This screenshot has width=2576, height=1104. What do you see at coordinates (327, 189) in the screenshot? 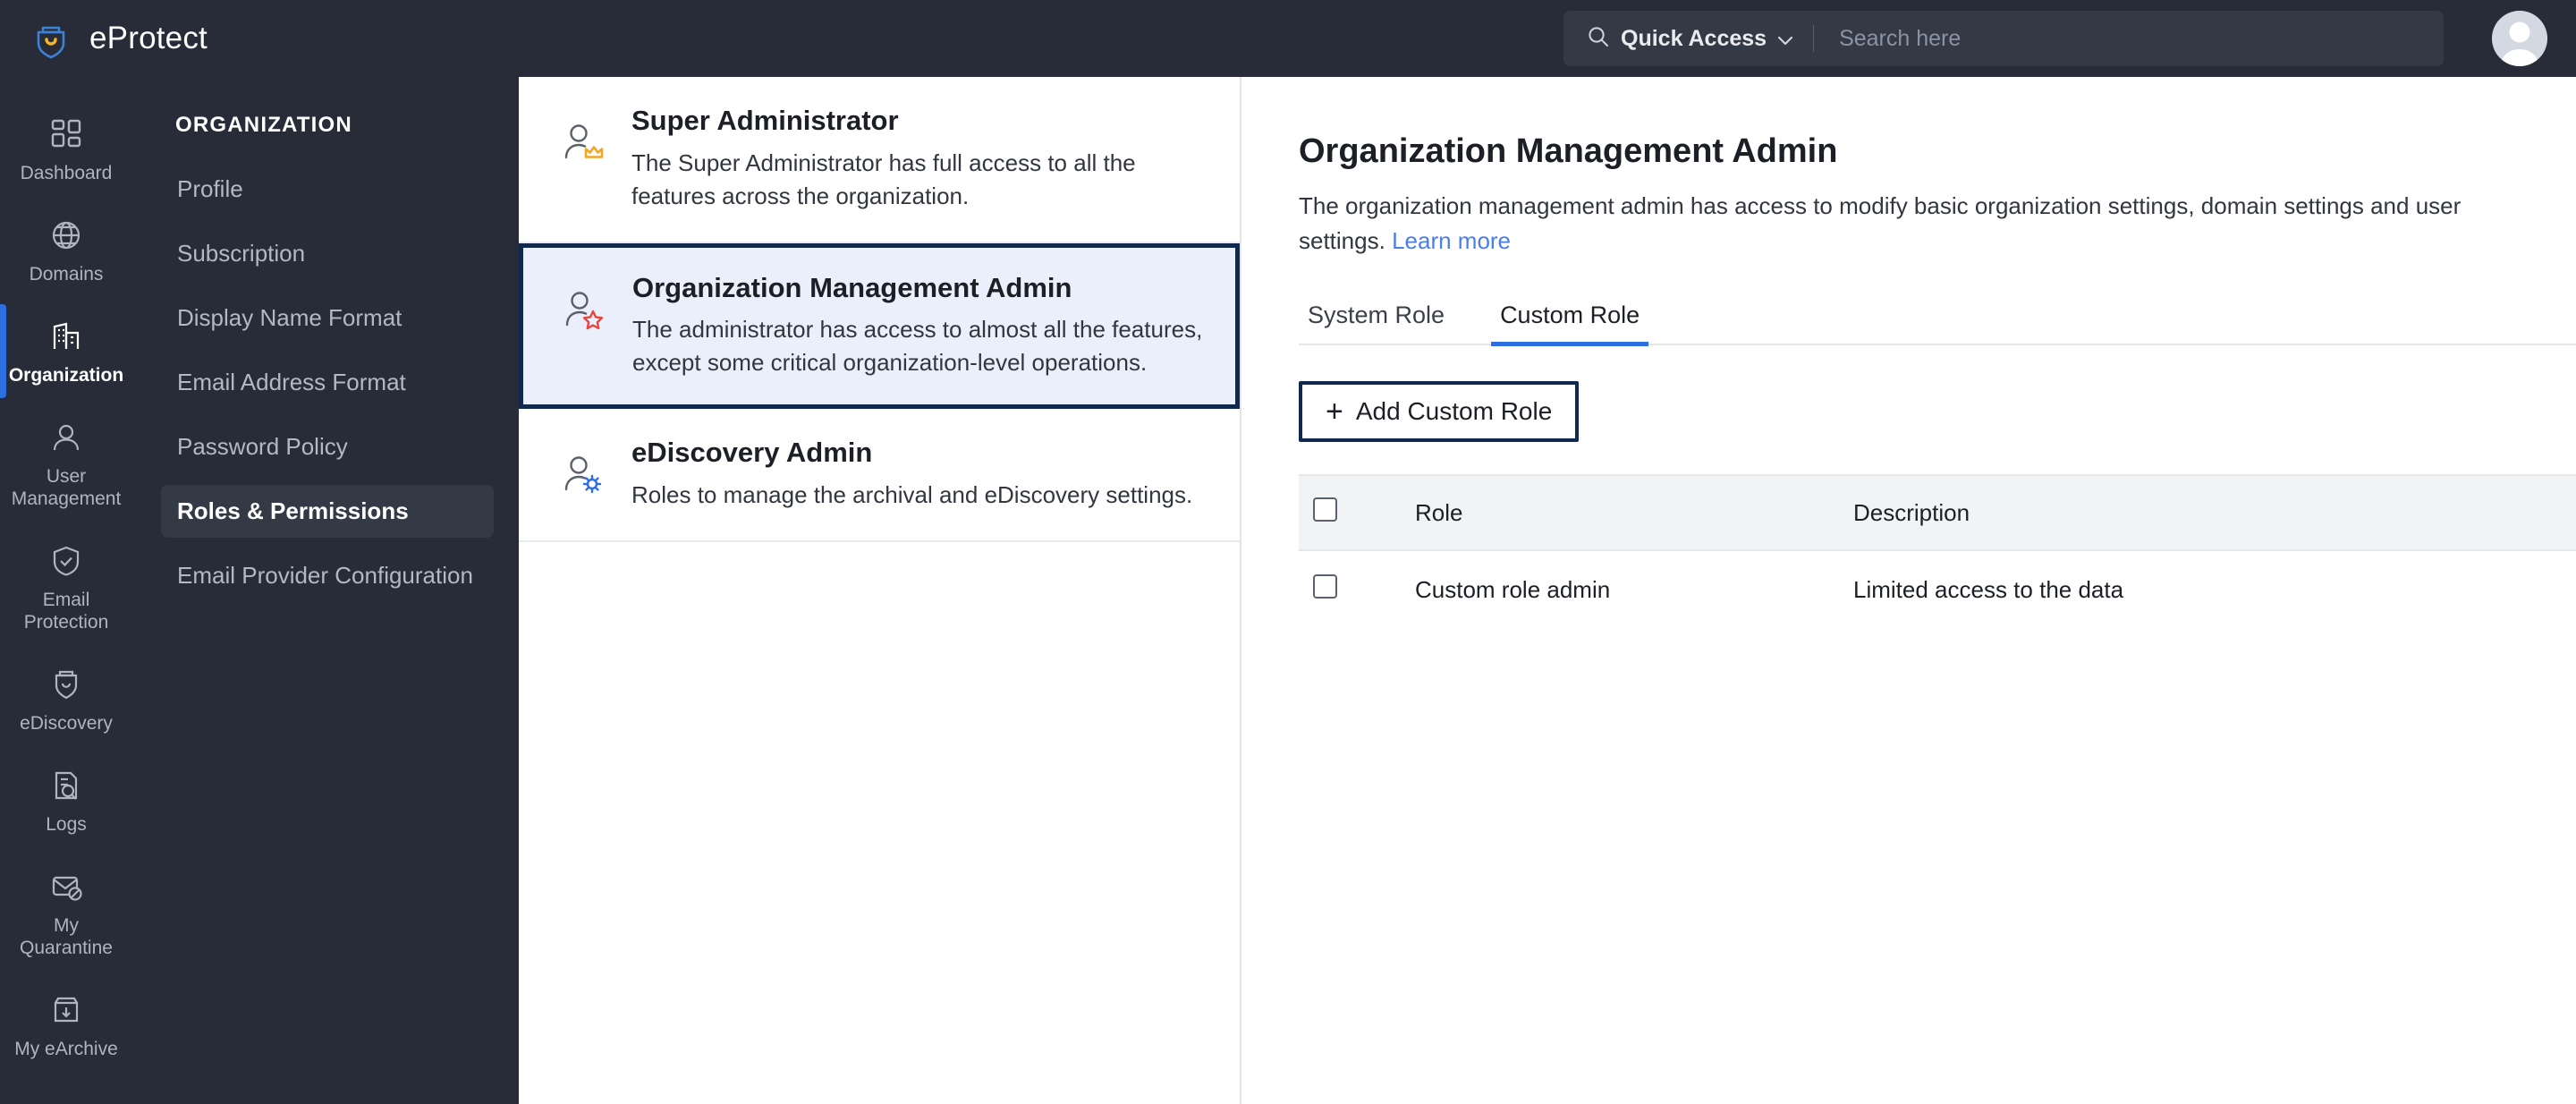
I see `subnav-item-profile: Profile` at bounding box center [327, 189].